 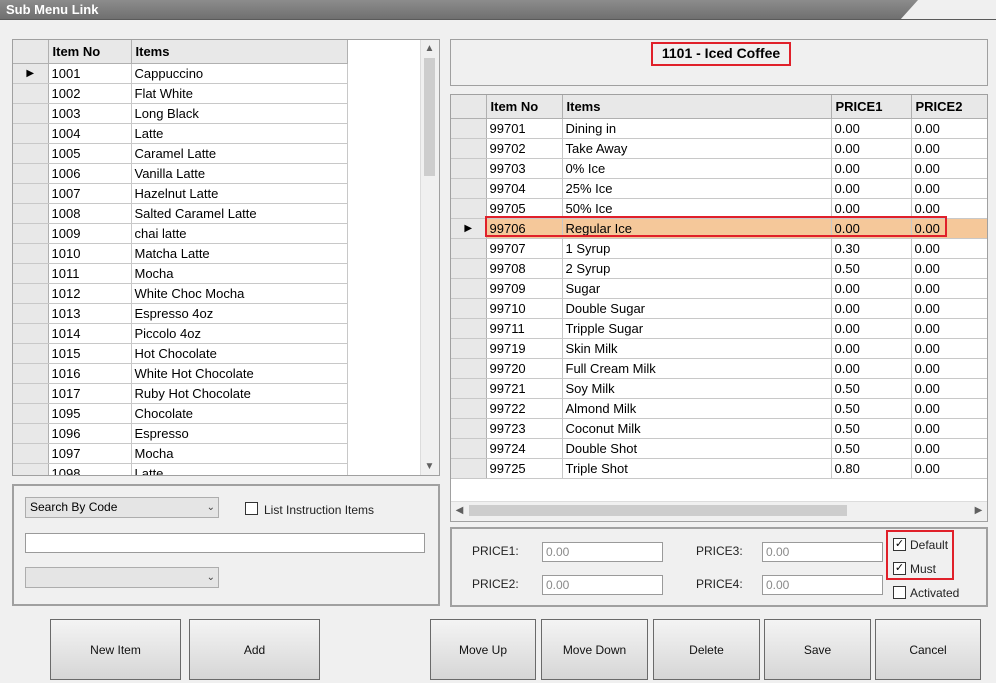 What do you see at coordinates (524, 188) in the screenshot?
I see `table-cell: 99704` at bounding box center [524, 188].